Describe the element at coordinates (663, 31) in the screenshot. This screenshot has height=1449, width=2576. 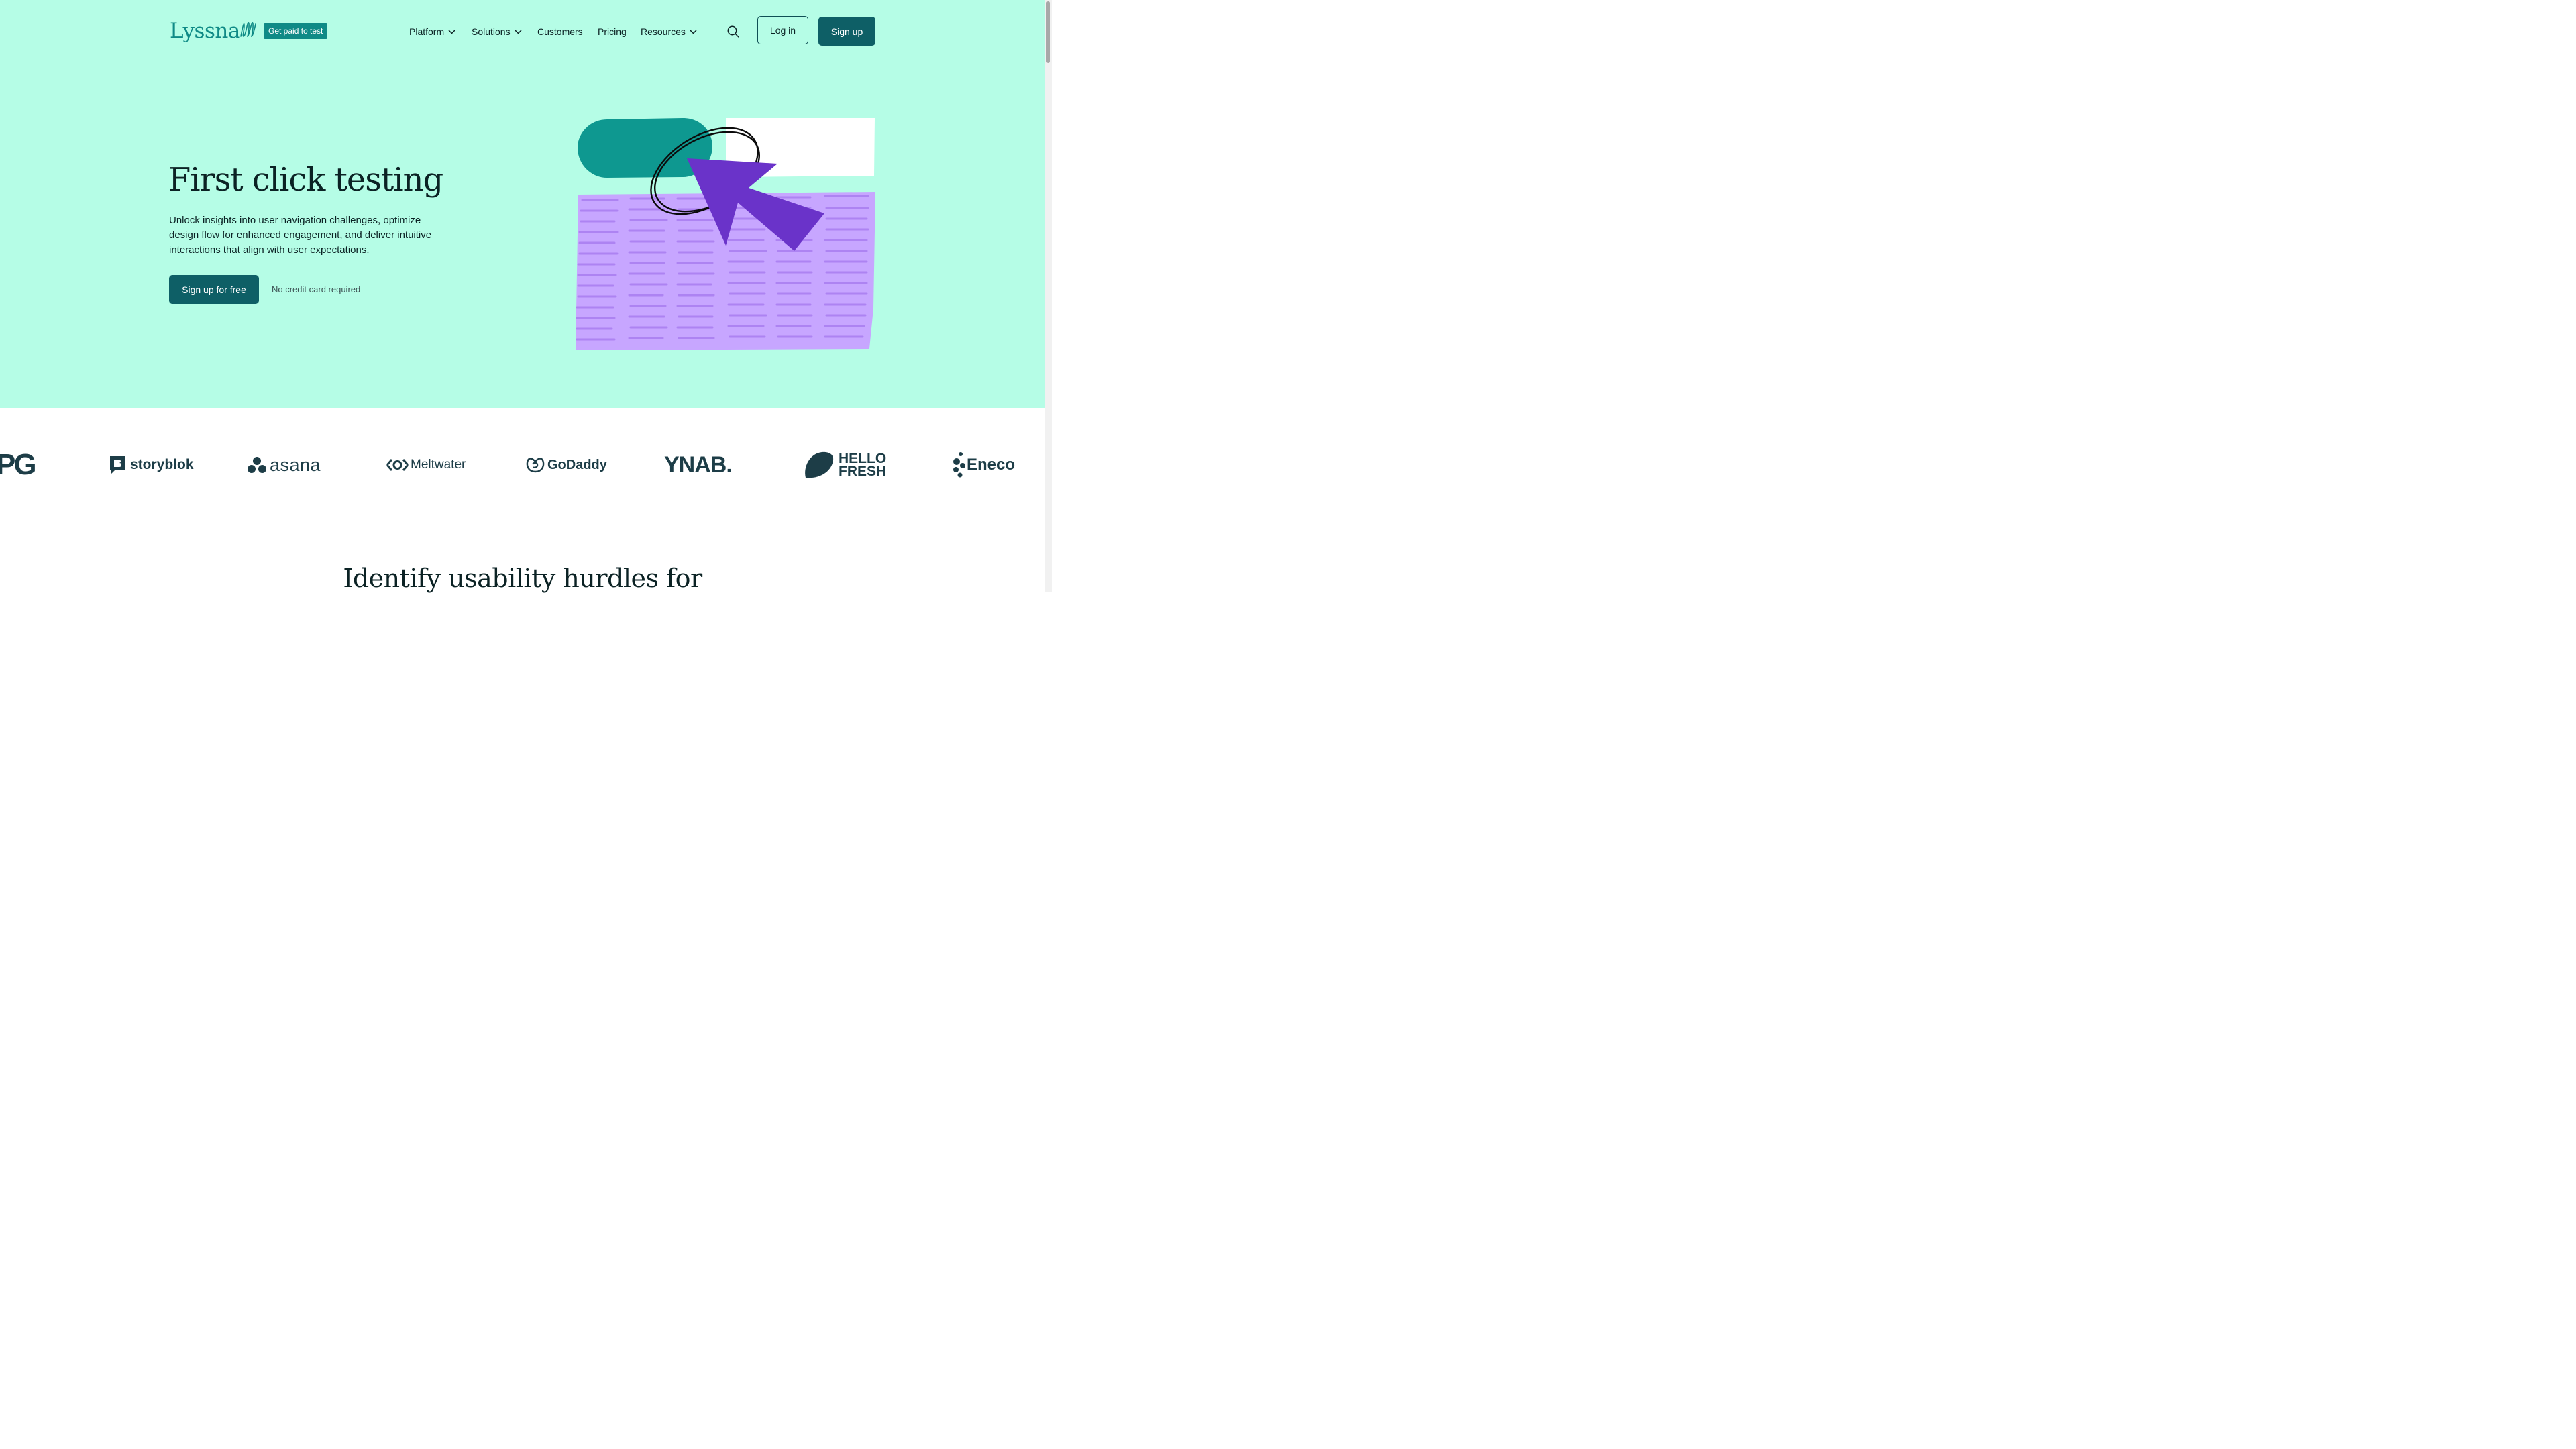
I see `nav-resources-label: Resources` at that location.